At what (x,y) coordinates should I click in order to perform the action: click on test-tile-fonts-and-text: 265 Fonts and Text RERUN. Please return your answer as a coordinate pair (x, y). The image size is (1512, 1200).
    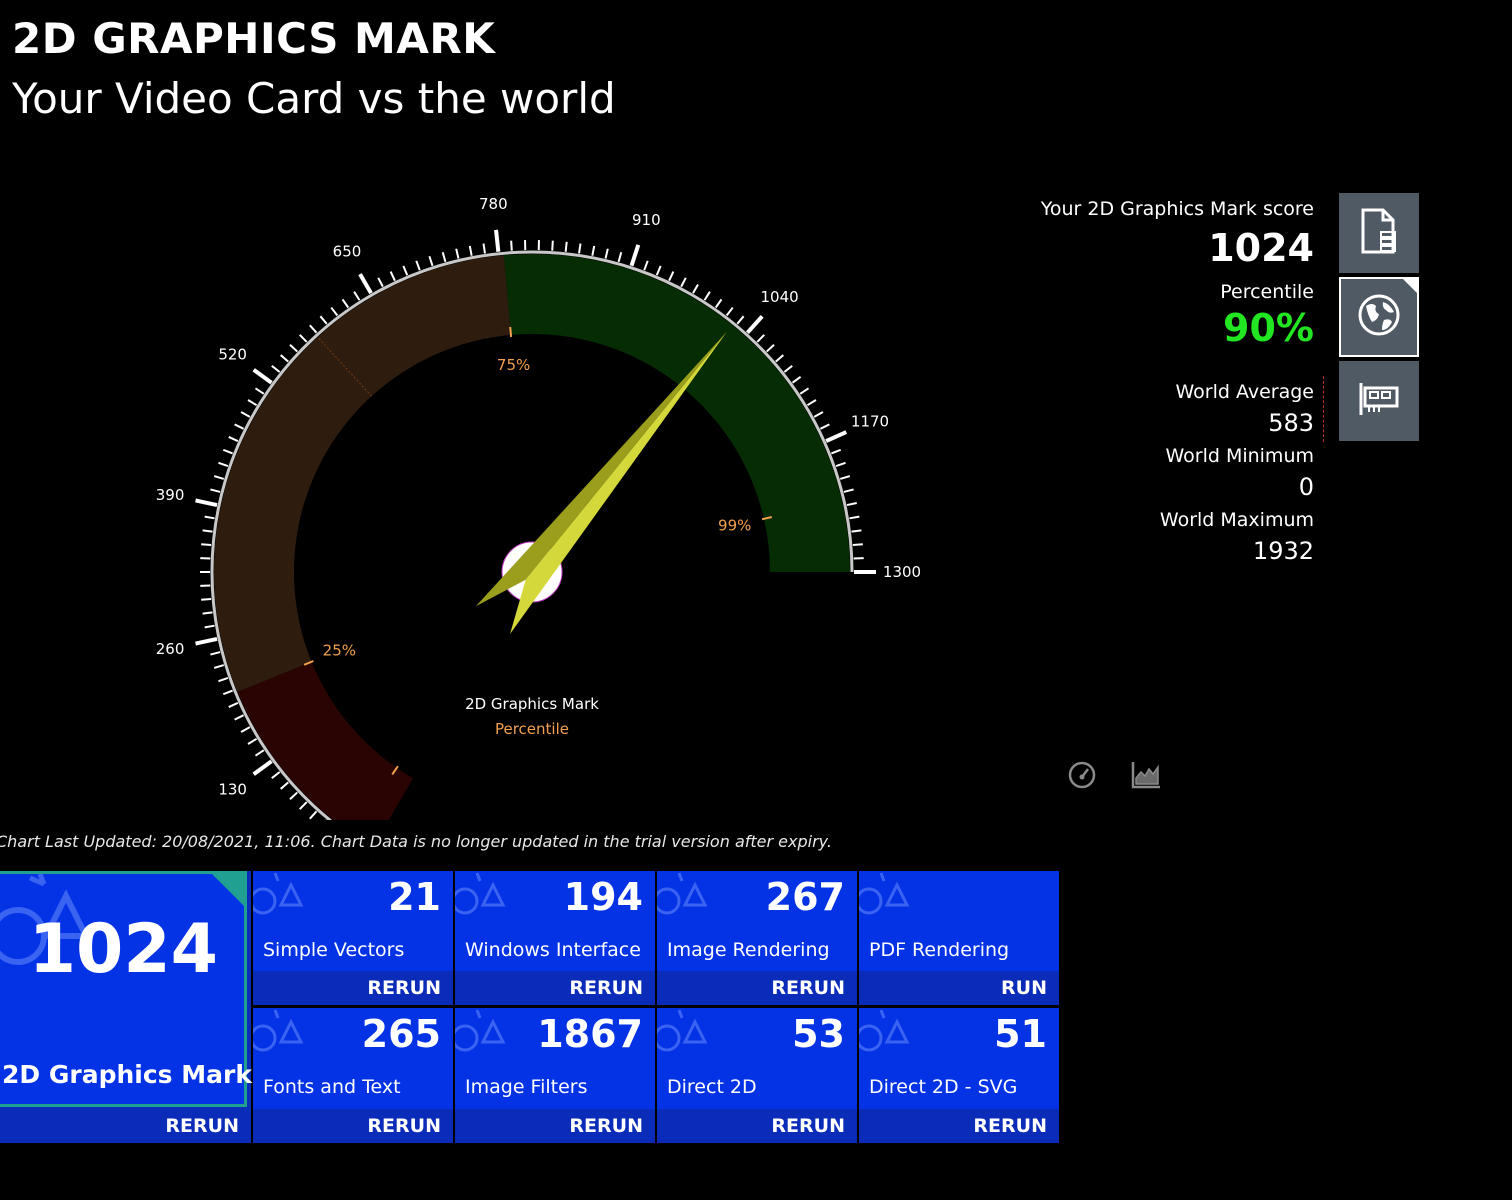
    Looking at the image, I should click on (353, 1075).